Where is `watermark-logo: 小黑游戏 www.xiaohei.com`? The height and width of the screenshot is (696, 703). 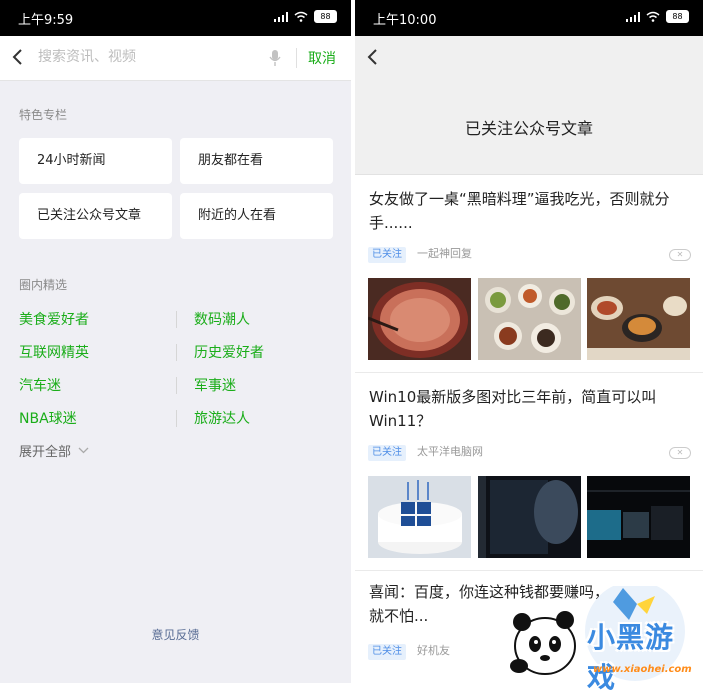 watermark-logo: 小黑游戏 www.xiaohei.com is located at coordinates (603, 637).